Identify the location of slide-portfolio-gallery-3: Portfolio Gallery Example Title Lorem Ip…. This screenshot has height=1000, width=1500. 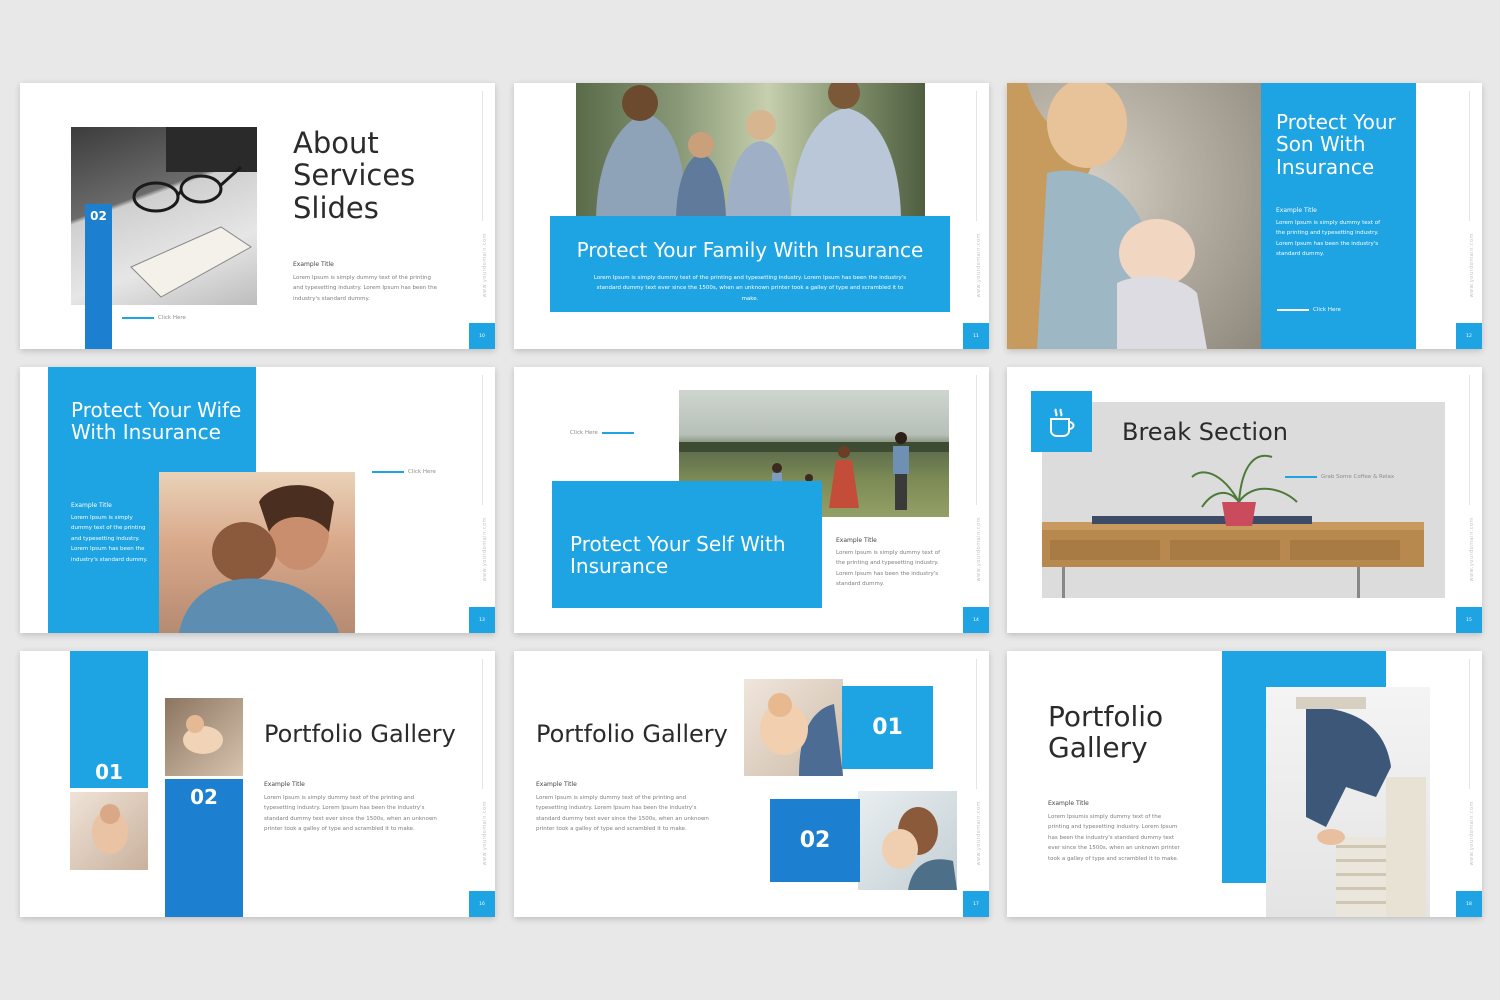
(1244, 784).